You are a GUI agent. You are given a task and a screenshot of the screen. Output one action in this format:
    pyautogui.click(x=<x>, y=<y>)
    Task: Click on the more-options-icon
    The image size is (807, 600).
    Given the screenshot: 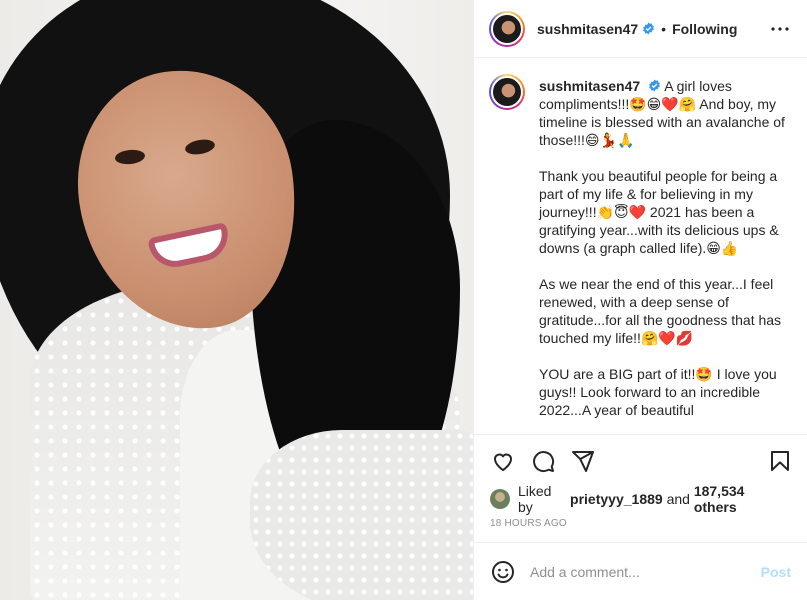 What is the action you would take?
    pyautogui.click(x=780, y=29)
    